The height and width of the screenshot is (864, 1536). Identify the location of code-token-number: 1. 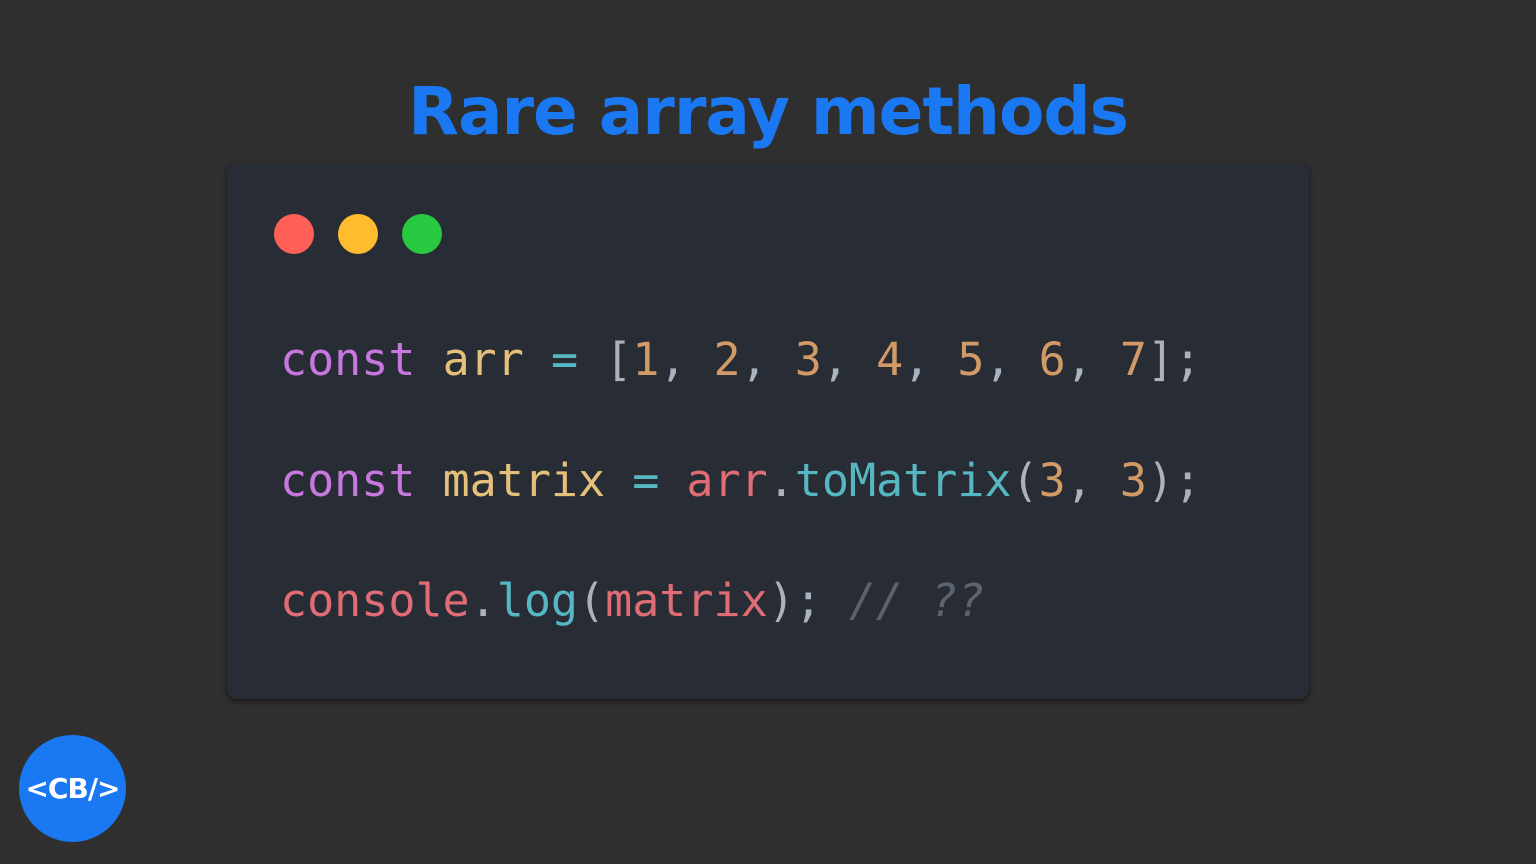
(646, 359).